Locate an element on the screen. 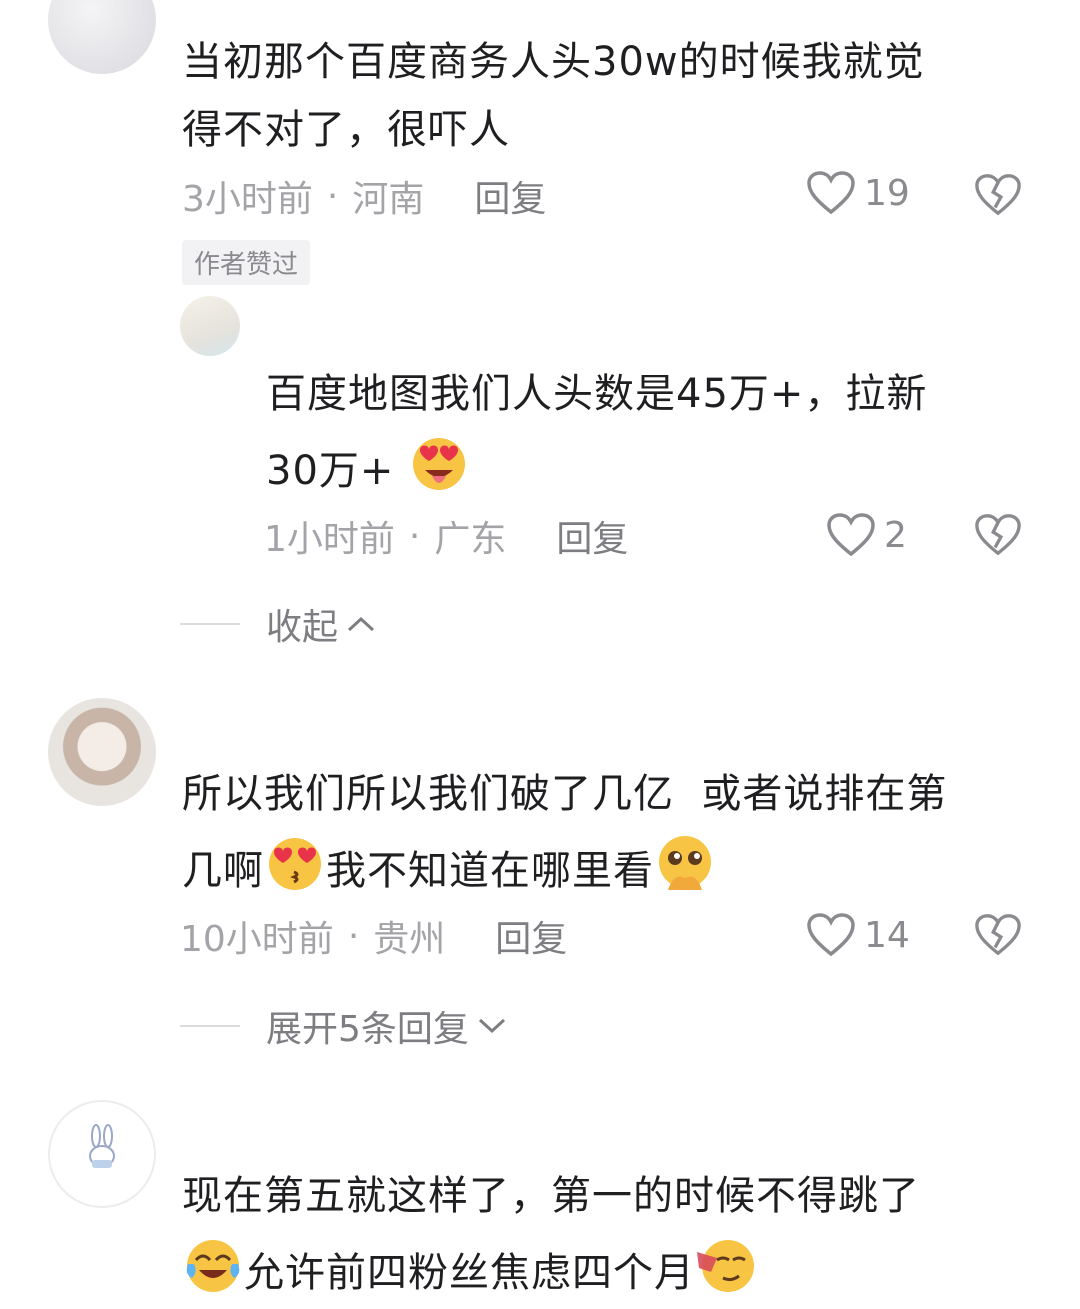  comment-meta: 3小时前 · 河南 回复 is located at coordinates (364, 196).